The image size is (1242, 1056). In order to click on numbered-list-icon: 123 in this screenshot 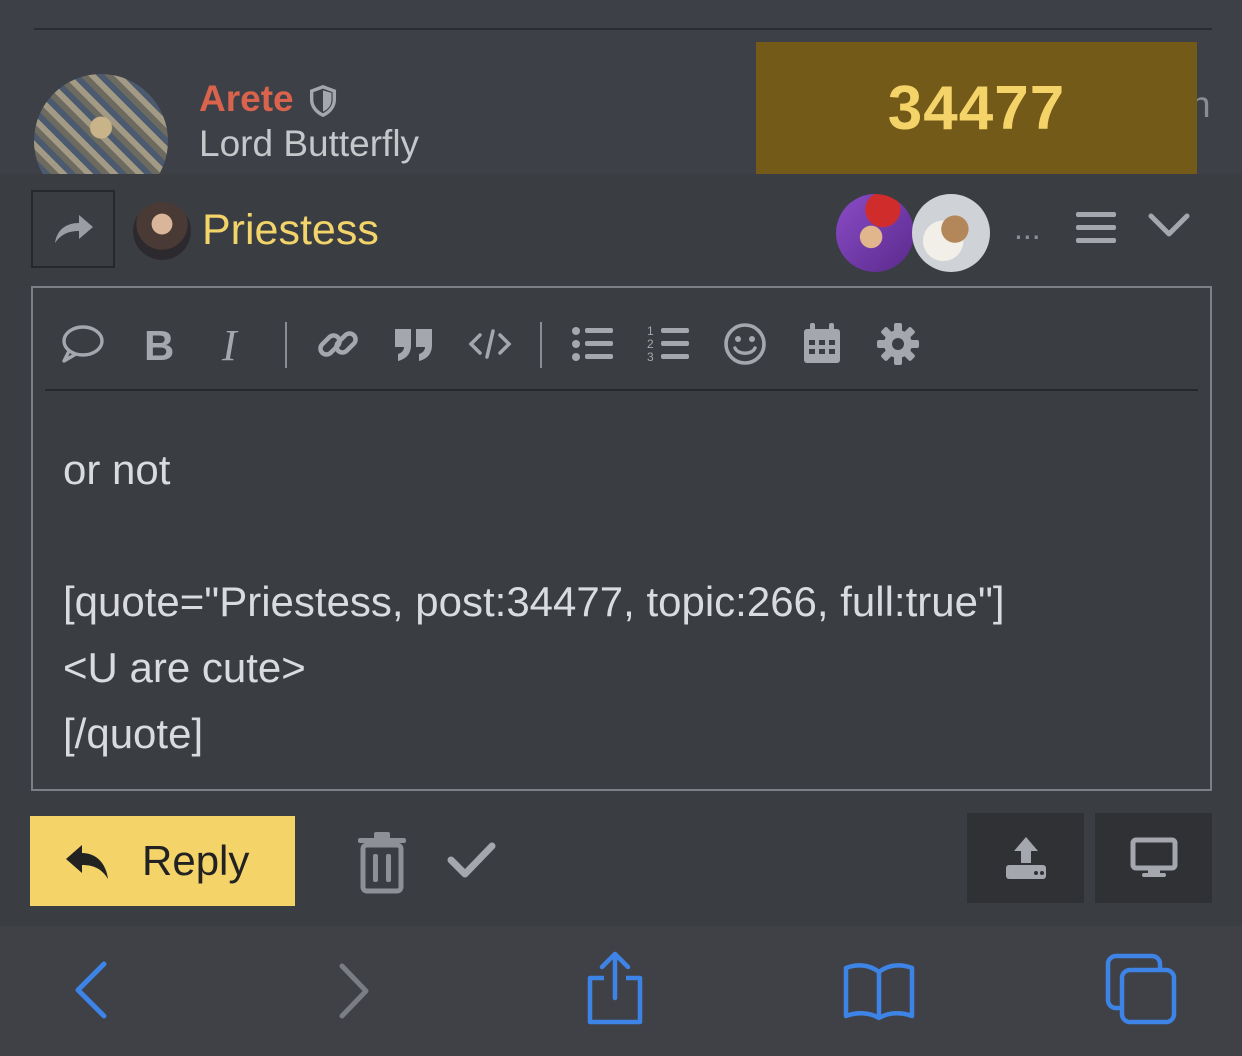, I will do `click(668, 344)`.